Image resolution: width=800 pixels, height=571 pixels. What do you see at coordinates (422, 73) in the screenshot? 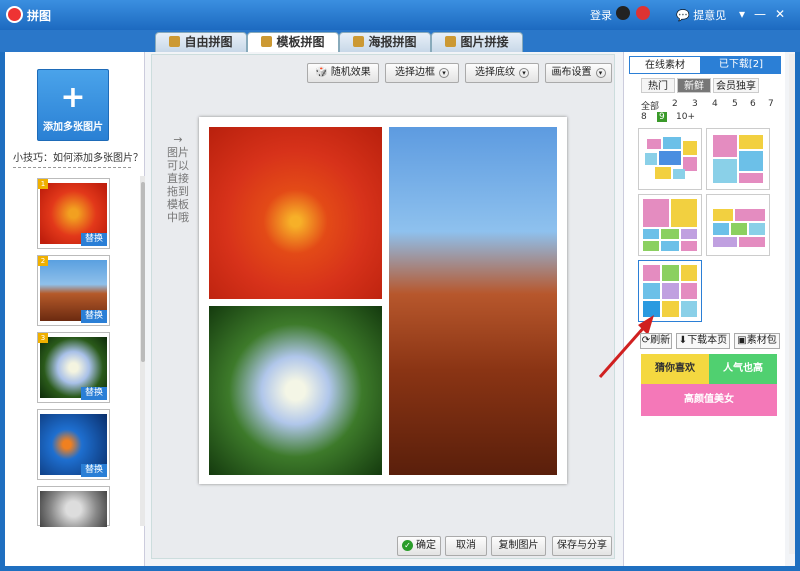
I see `select-border-button: 选择边框 ▾` at bounding box center [422, 73].